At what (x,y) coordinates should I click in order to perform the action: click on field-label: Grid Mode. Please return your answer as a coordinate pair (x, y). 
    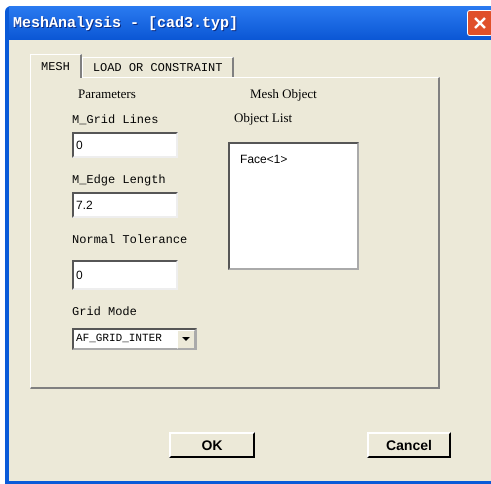
    Looking at the image, I should click on (105, 312).